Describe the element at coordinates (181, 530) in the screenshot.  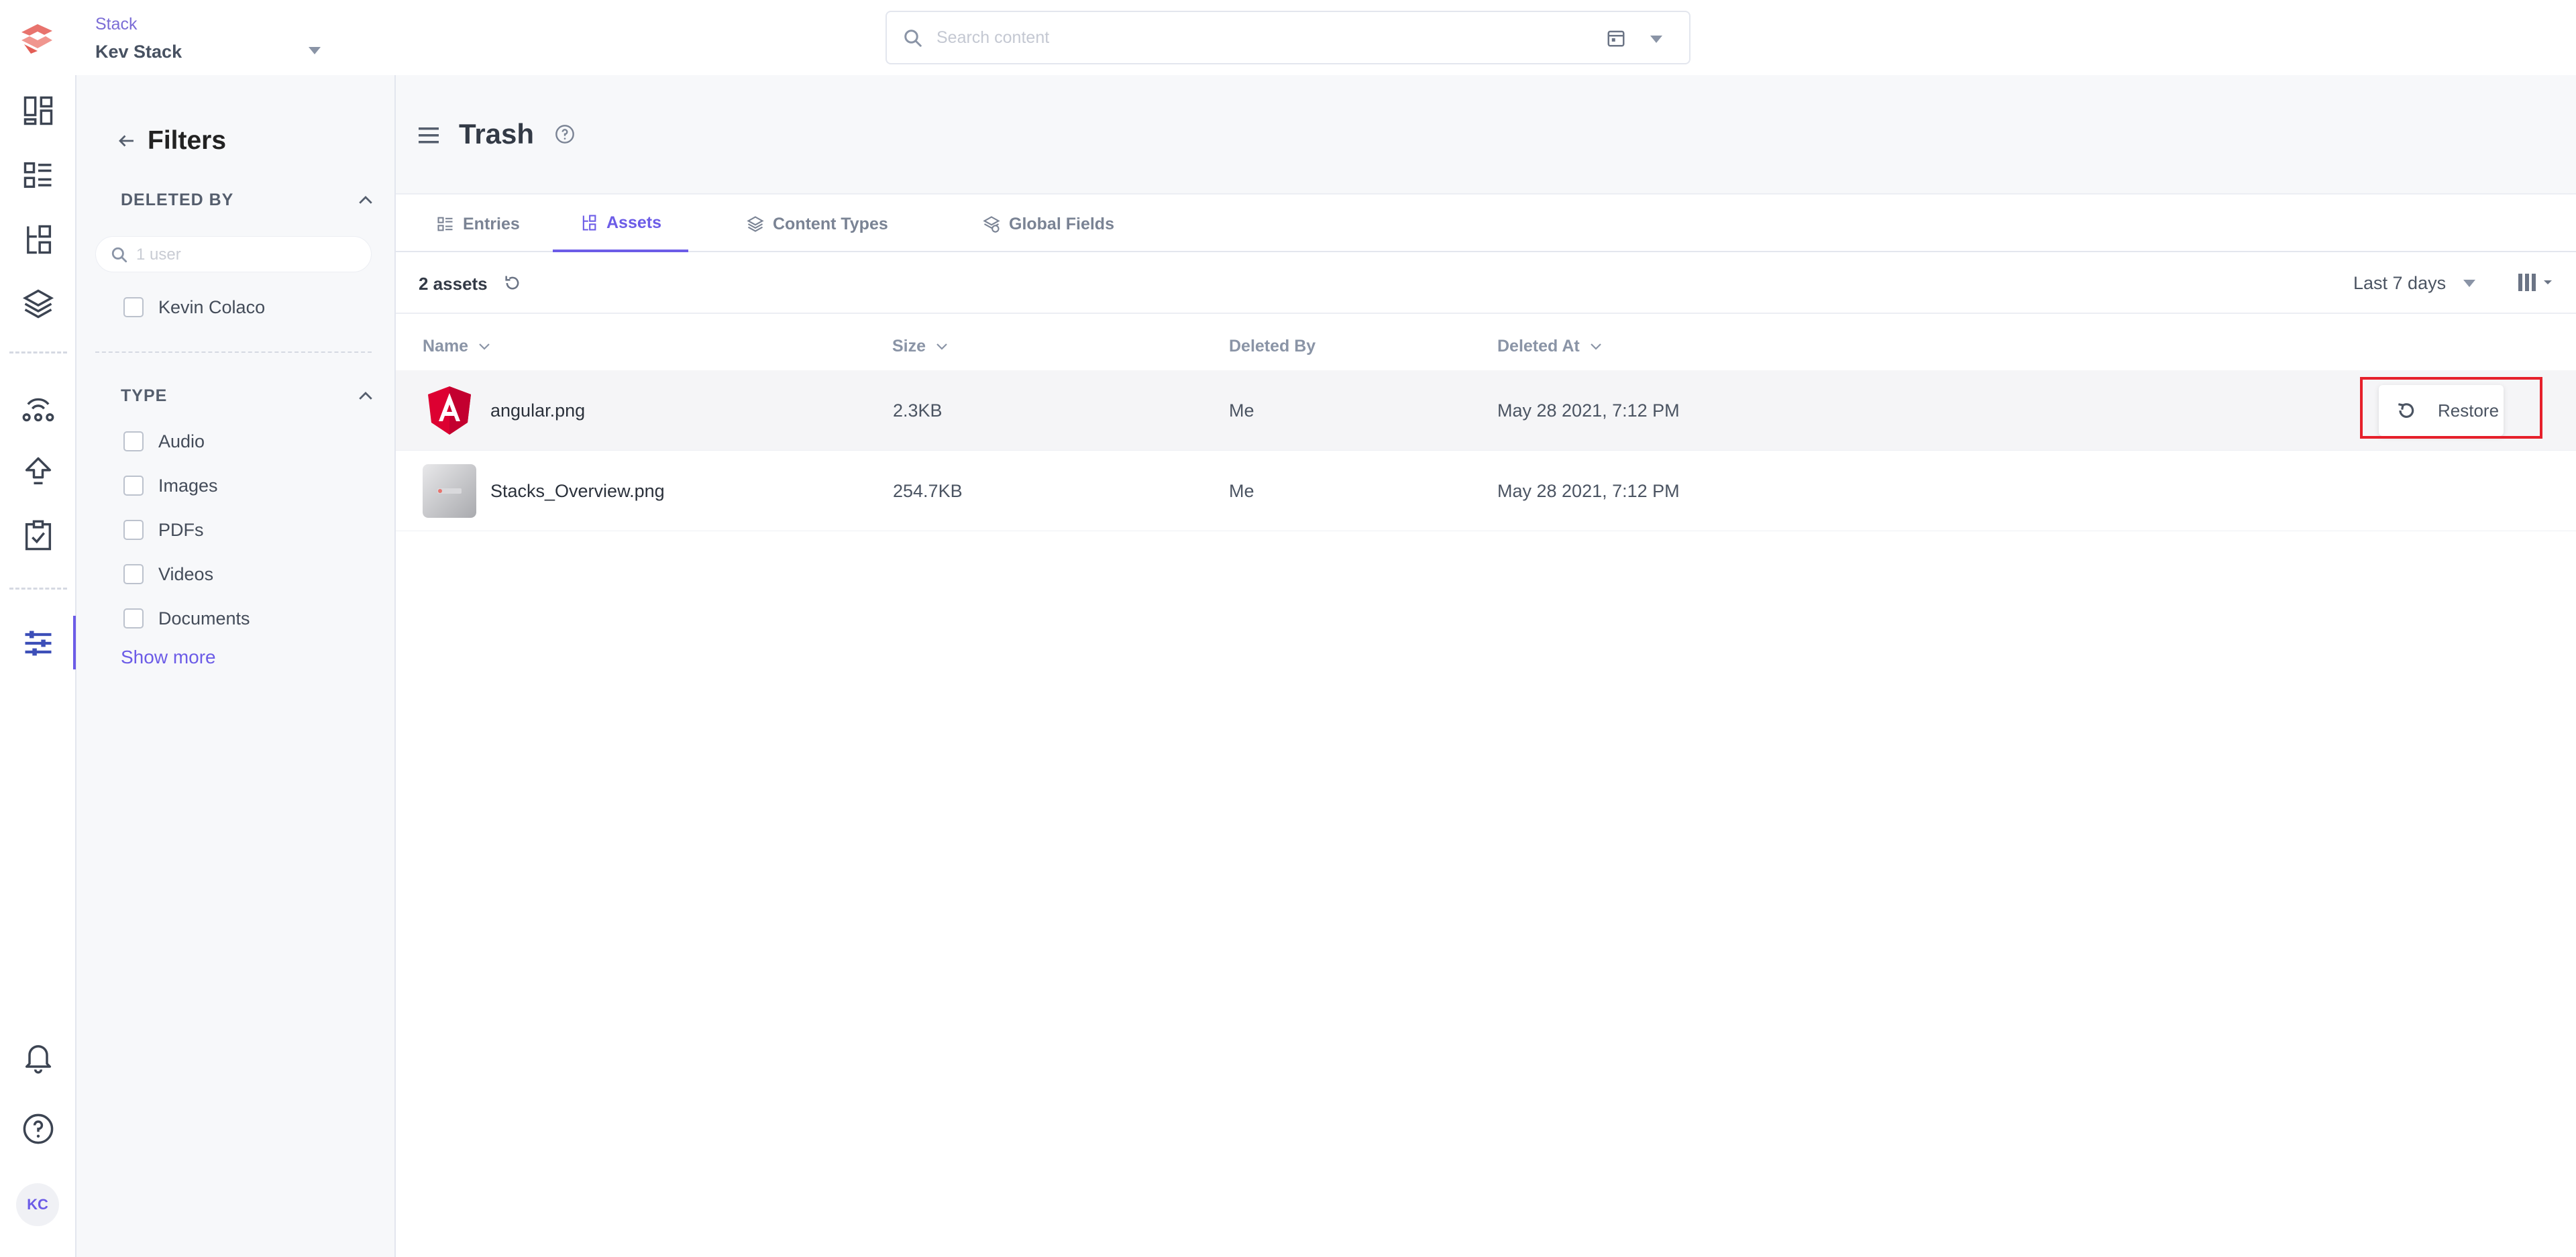
I see `filter-type-label: PDFs` at that location.